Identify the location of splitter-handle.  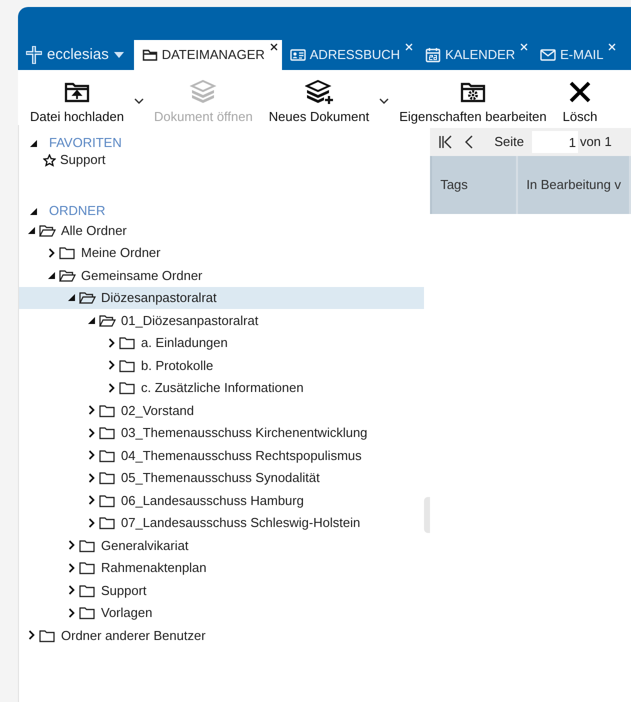
(427, 515).